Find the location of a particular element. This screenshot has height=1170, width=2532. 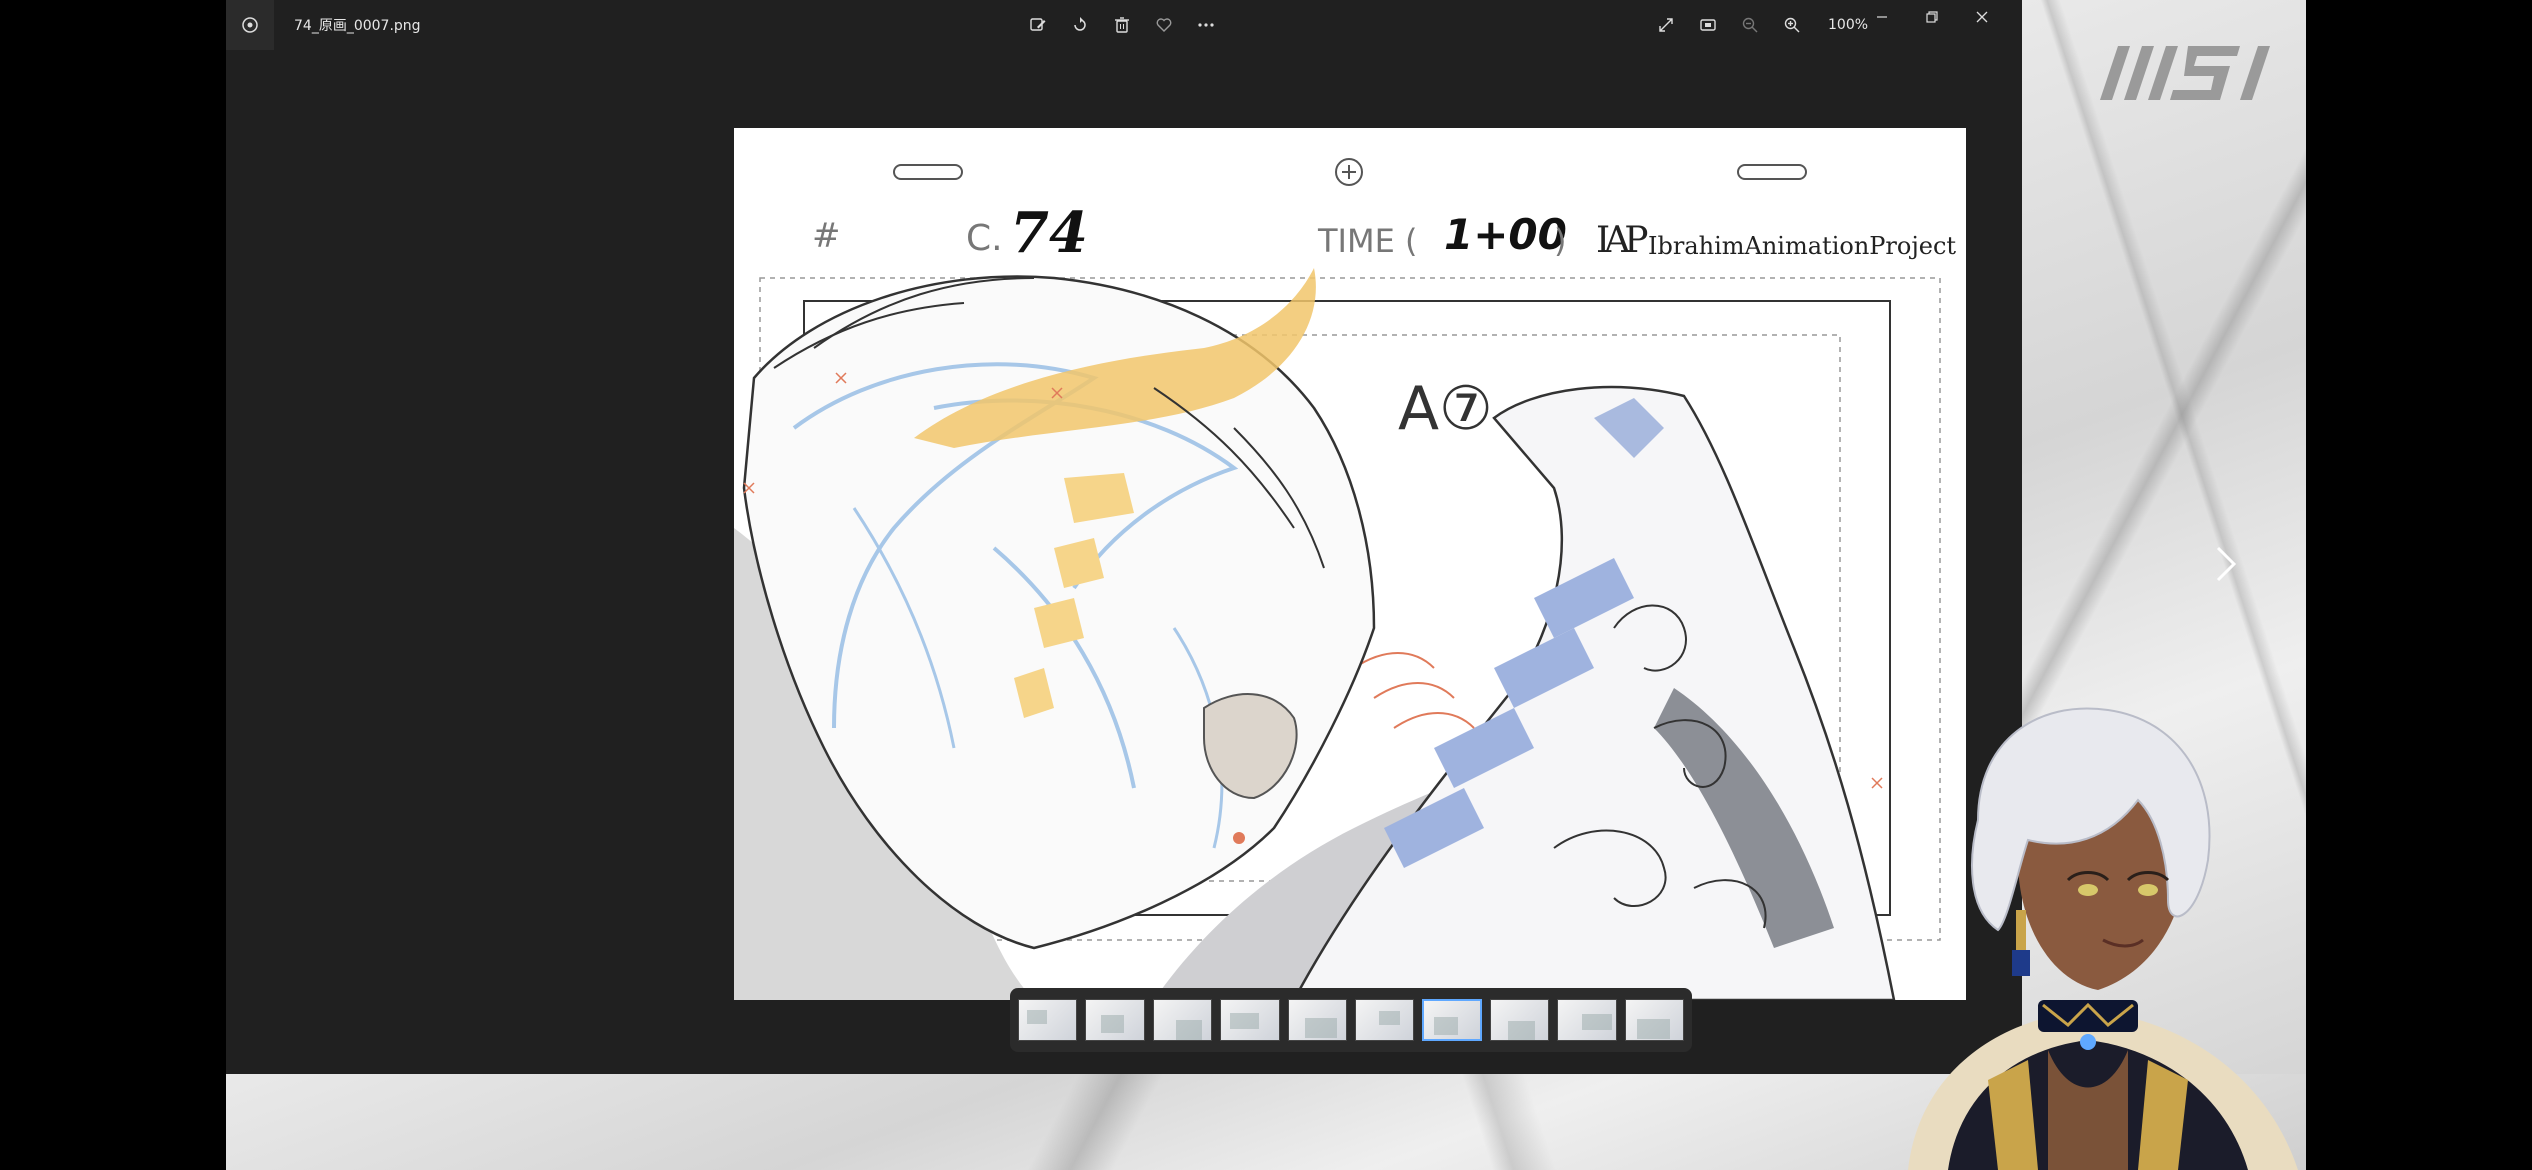

restore-icon is located at coordinates (1932, 17).